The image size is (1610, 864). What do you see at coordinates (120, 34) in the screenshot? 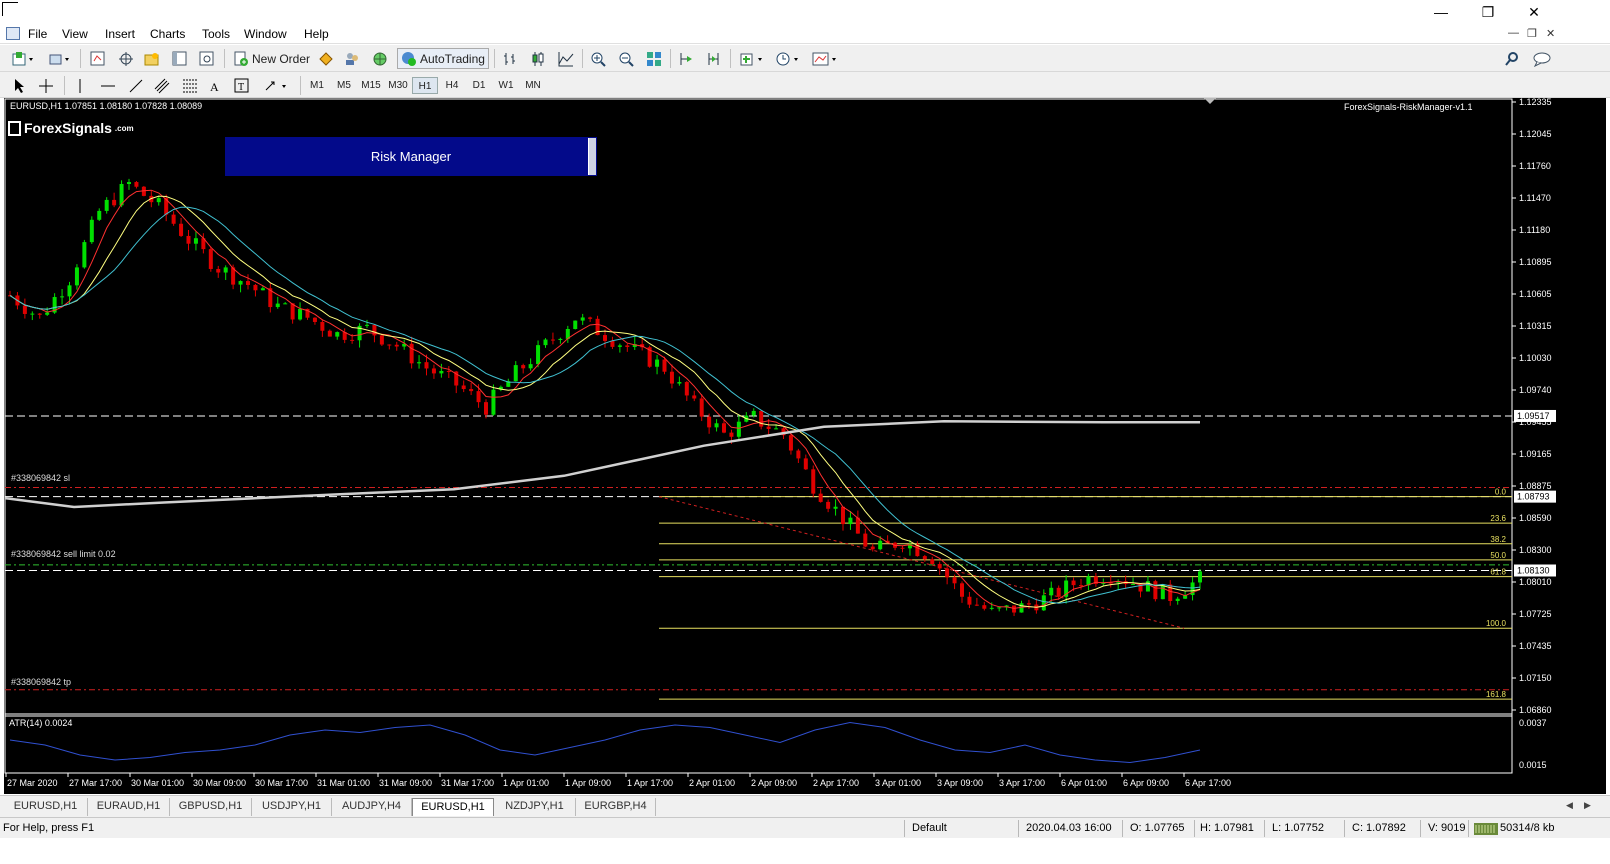
I see `menu-insert: Insert` at bounding box center [120, 34].